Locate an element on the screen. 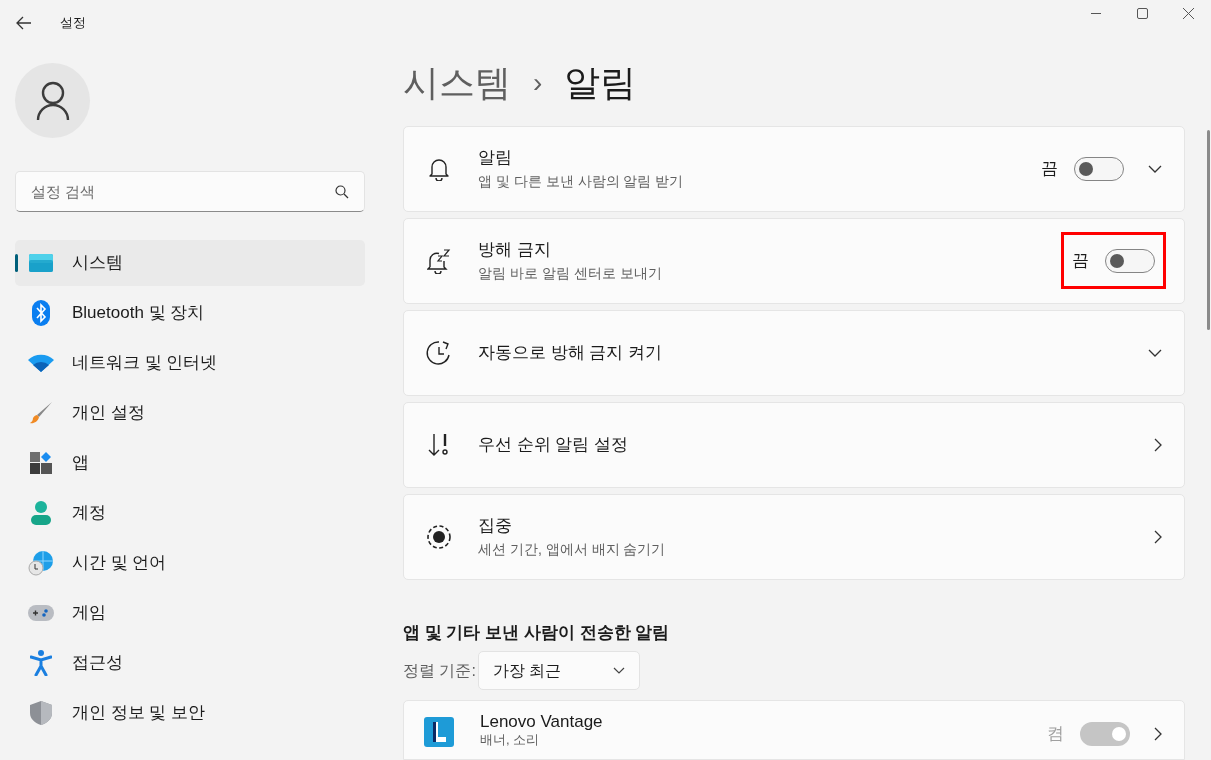 The image size is (1211, 760). sidebar-item: Bluetooth 및 장치 is located at coordinates (190, 313).